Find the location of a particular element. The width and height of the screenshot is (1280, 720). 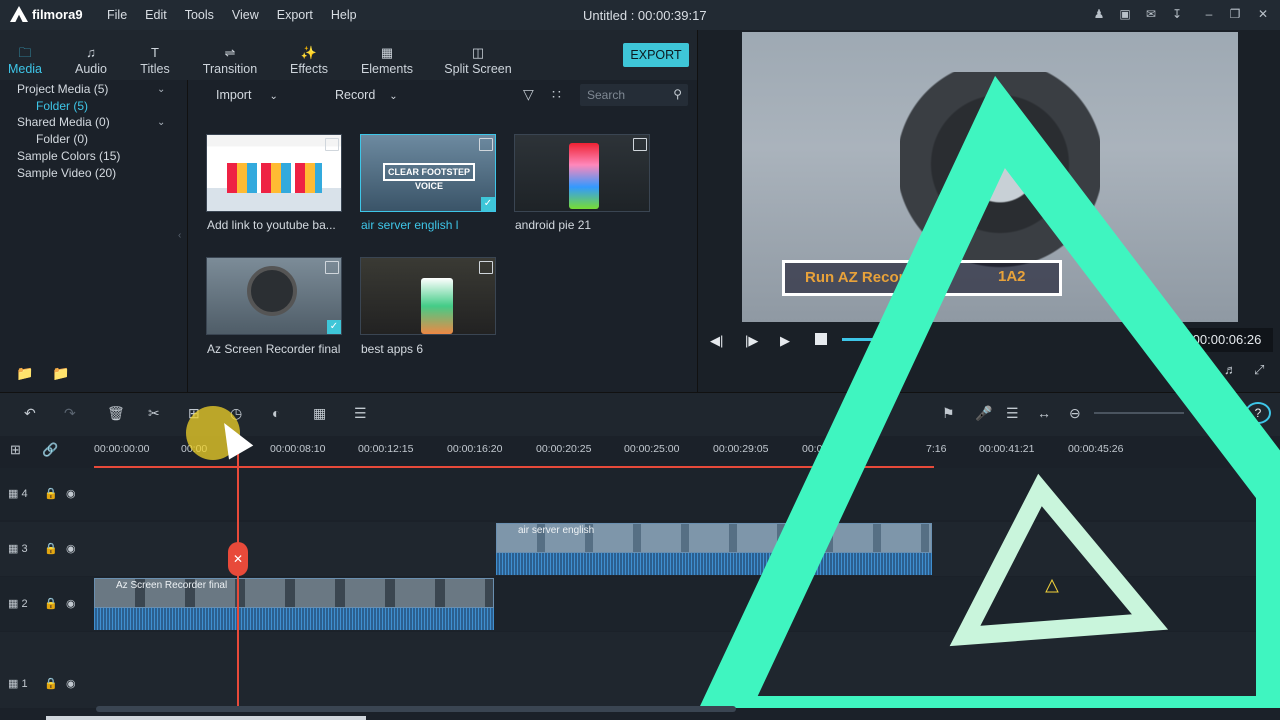

bottom-scroll-indicator is located at coordinates (206, 718).